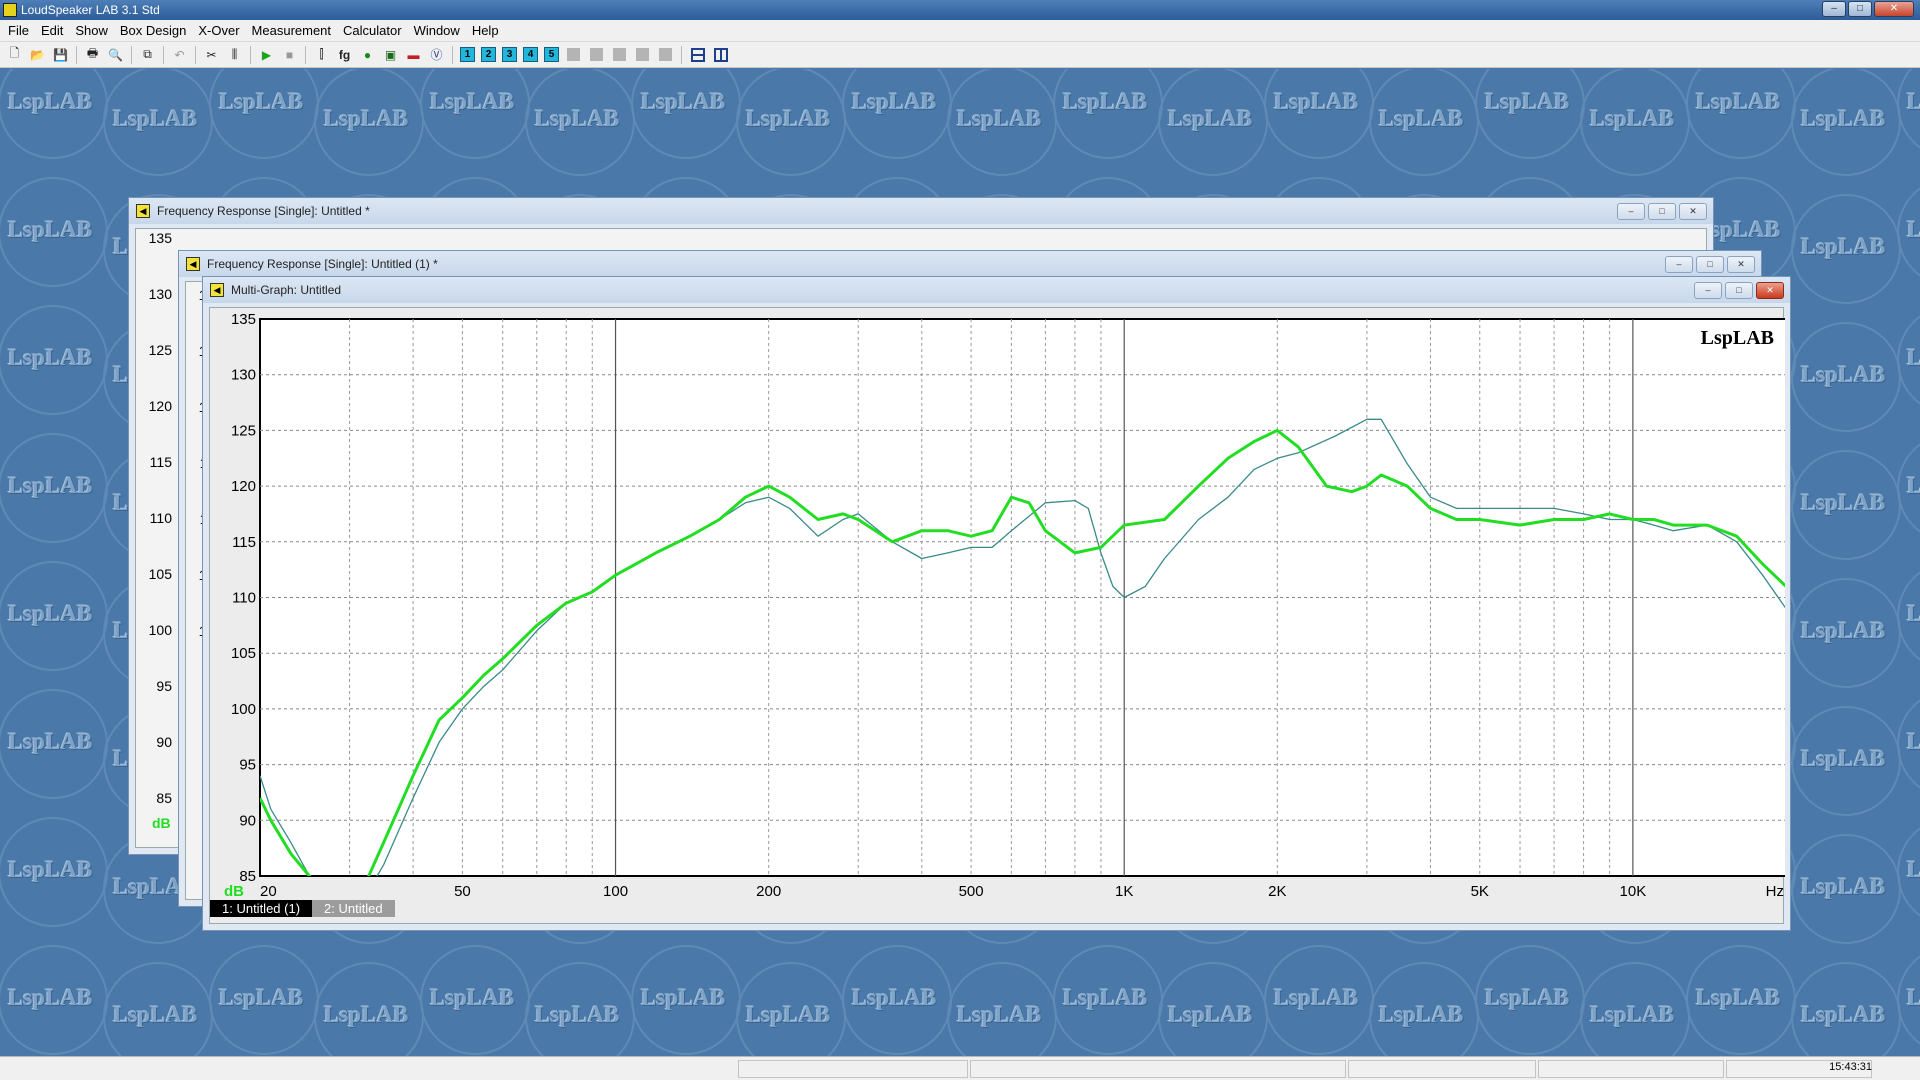  What do you see at coordinates (488, 55) in the screenshot?
I see `graph-2-button: 2` at bounding box center [488, 55].